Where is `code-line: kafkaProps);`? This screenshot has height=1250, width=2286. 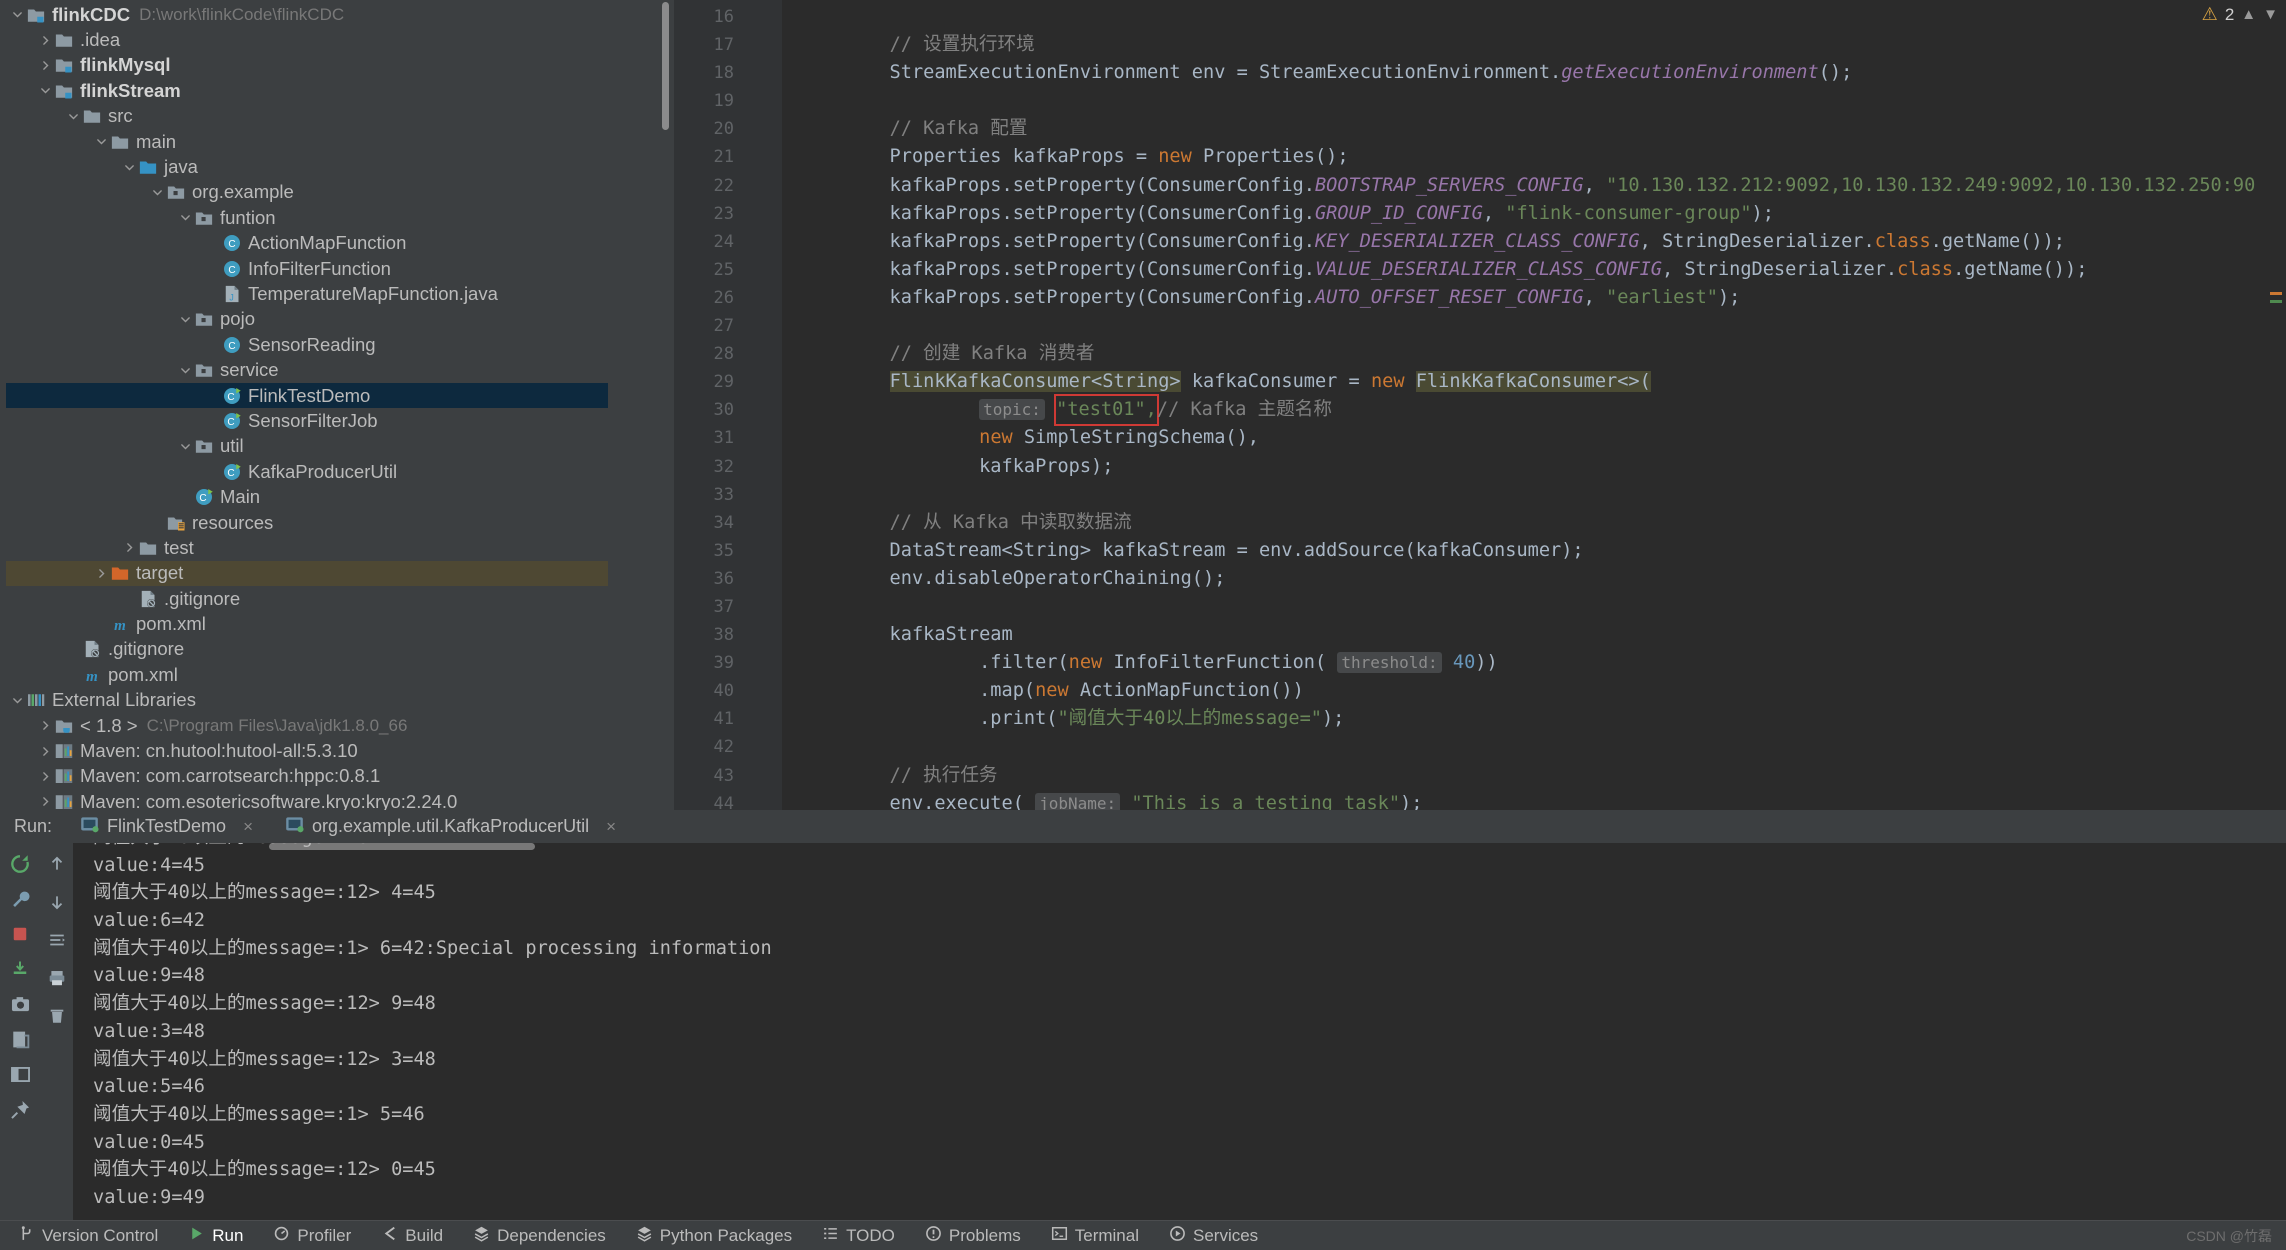 code-line: kafkaProps); is located at coordinates (1528, 467).